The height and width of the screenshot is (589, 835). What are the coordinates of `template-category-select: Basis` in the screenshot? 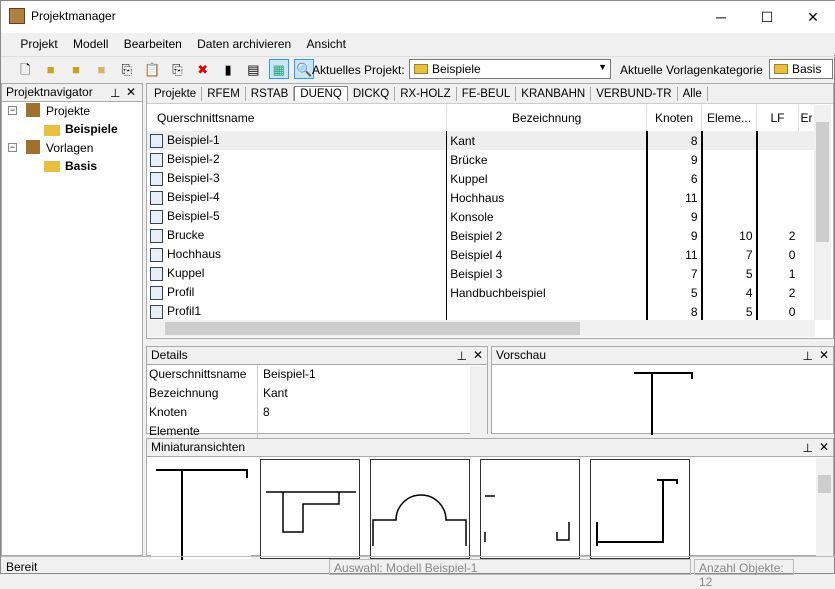 It's located at (801, 69).